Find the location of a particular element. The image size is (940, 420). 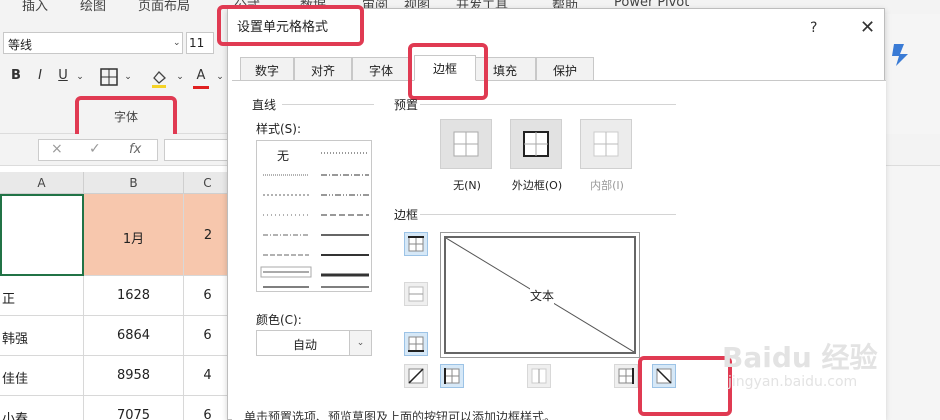

table-cell: 佳佳 is located at coordinates (42, 376).